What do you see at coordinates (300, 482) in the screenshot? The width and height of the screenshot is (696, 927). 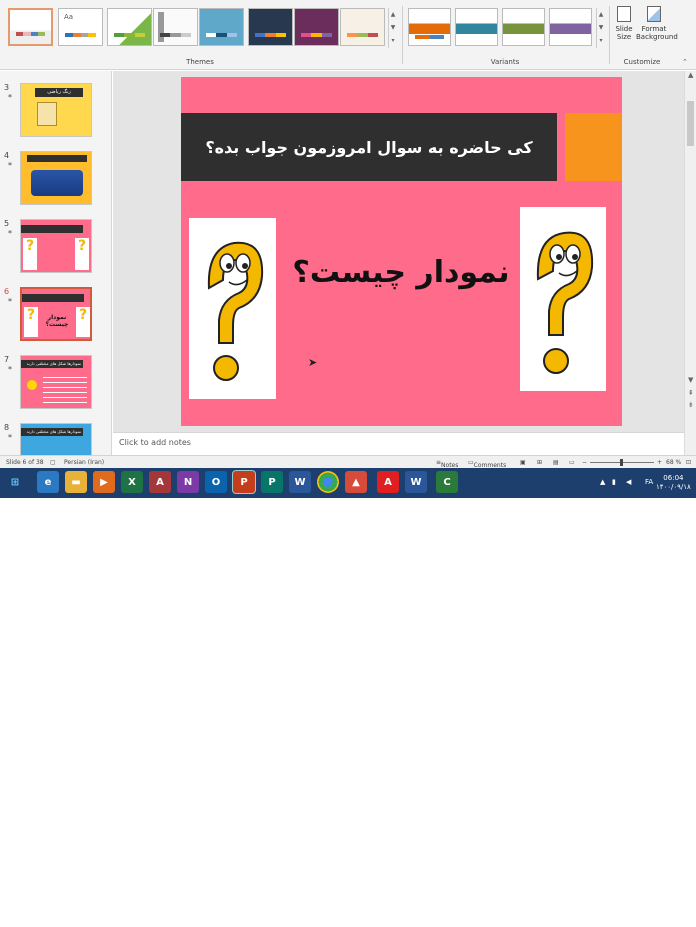 I see `word-icon: W` at bounding box center [300, 482].